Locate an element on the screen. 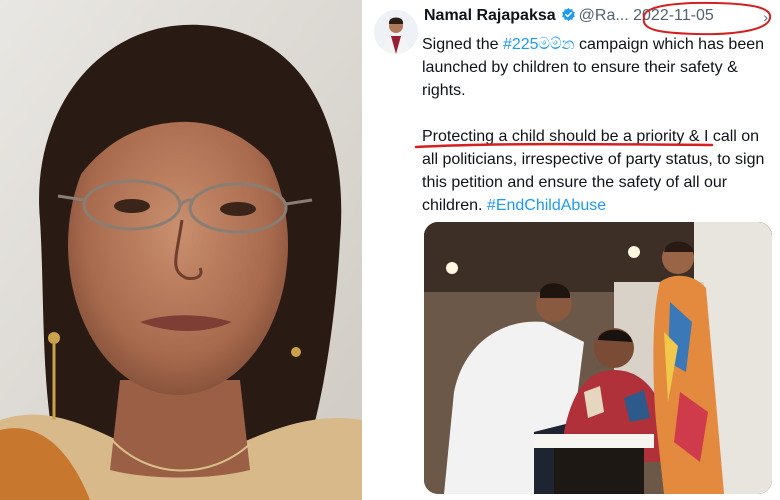 This screenshot has width=780, height=500. hashtag-text: #225 is located at coordinates (520, 44).